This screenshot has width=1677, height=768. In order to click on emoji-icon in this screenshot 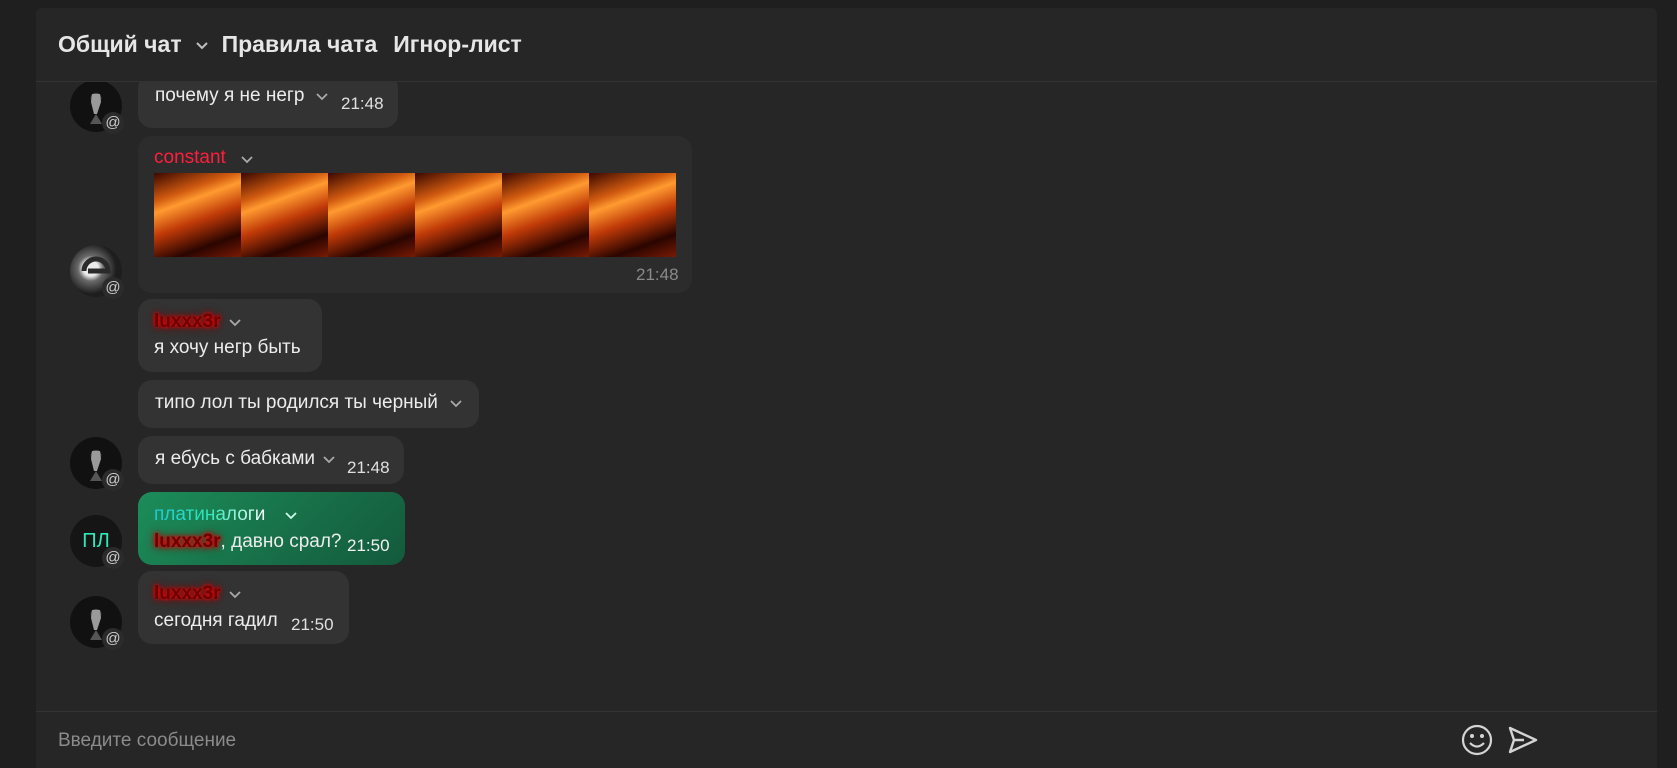, I will do `click(1477, 740)`.